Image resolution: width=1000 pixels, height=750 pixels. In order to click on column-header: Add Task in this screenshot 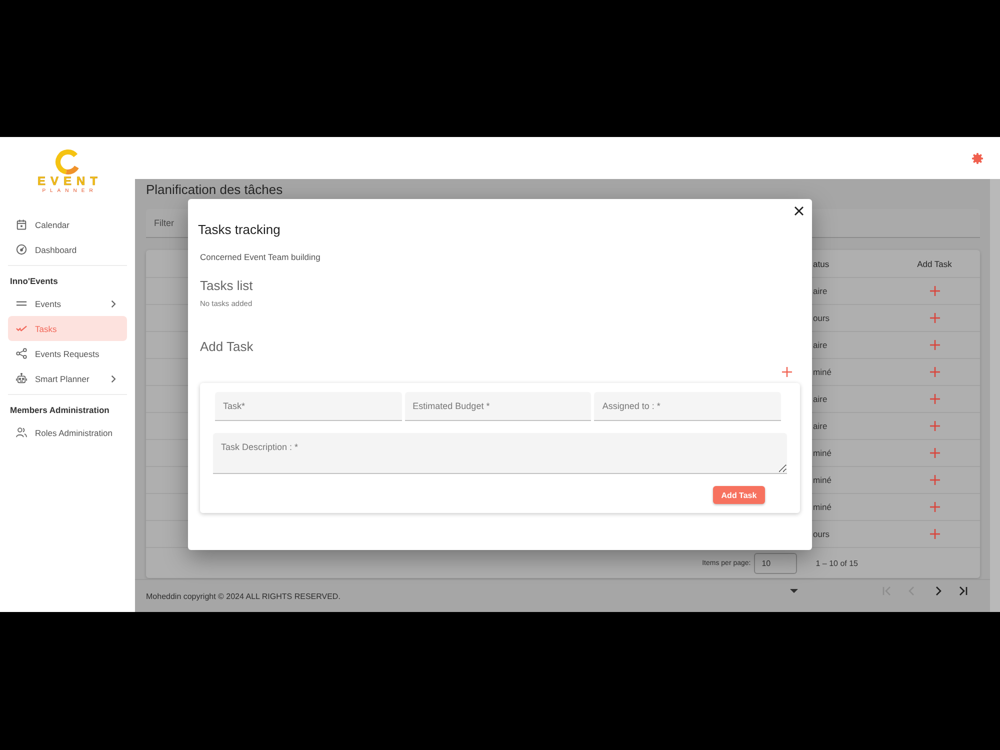, I will do `click(934, 263)`.